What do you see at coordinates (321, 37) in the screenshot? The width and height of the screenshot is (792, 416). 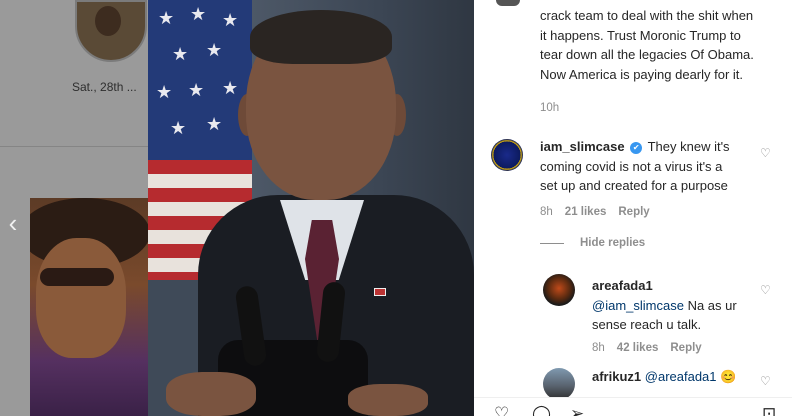 I see `hair` at bounding box center [321, 37].